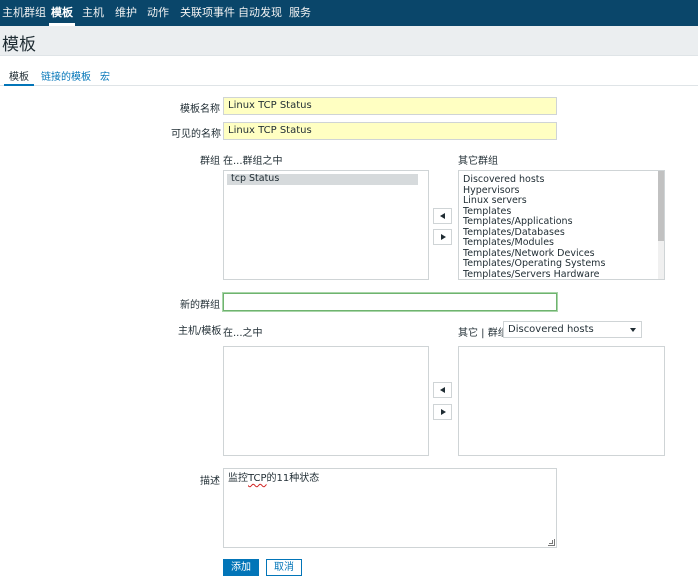  I want to click on page-title: 模板, so click(19, 45).